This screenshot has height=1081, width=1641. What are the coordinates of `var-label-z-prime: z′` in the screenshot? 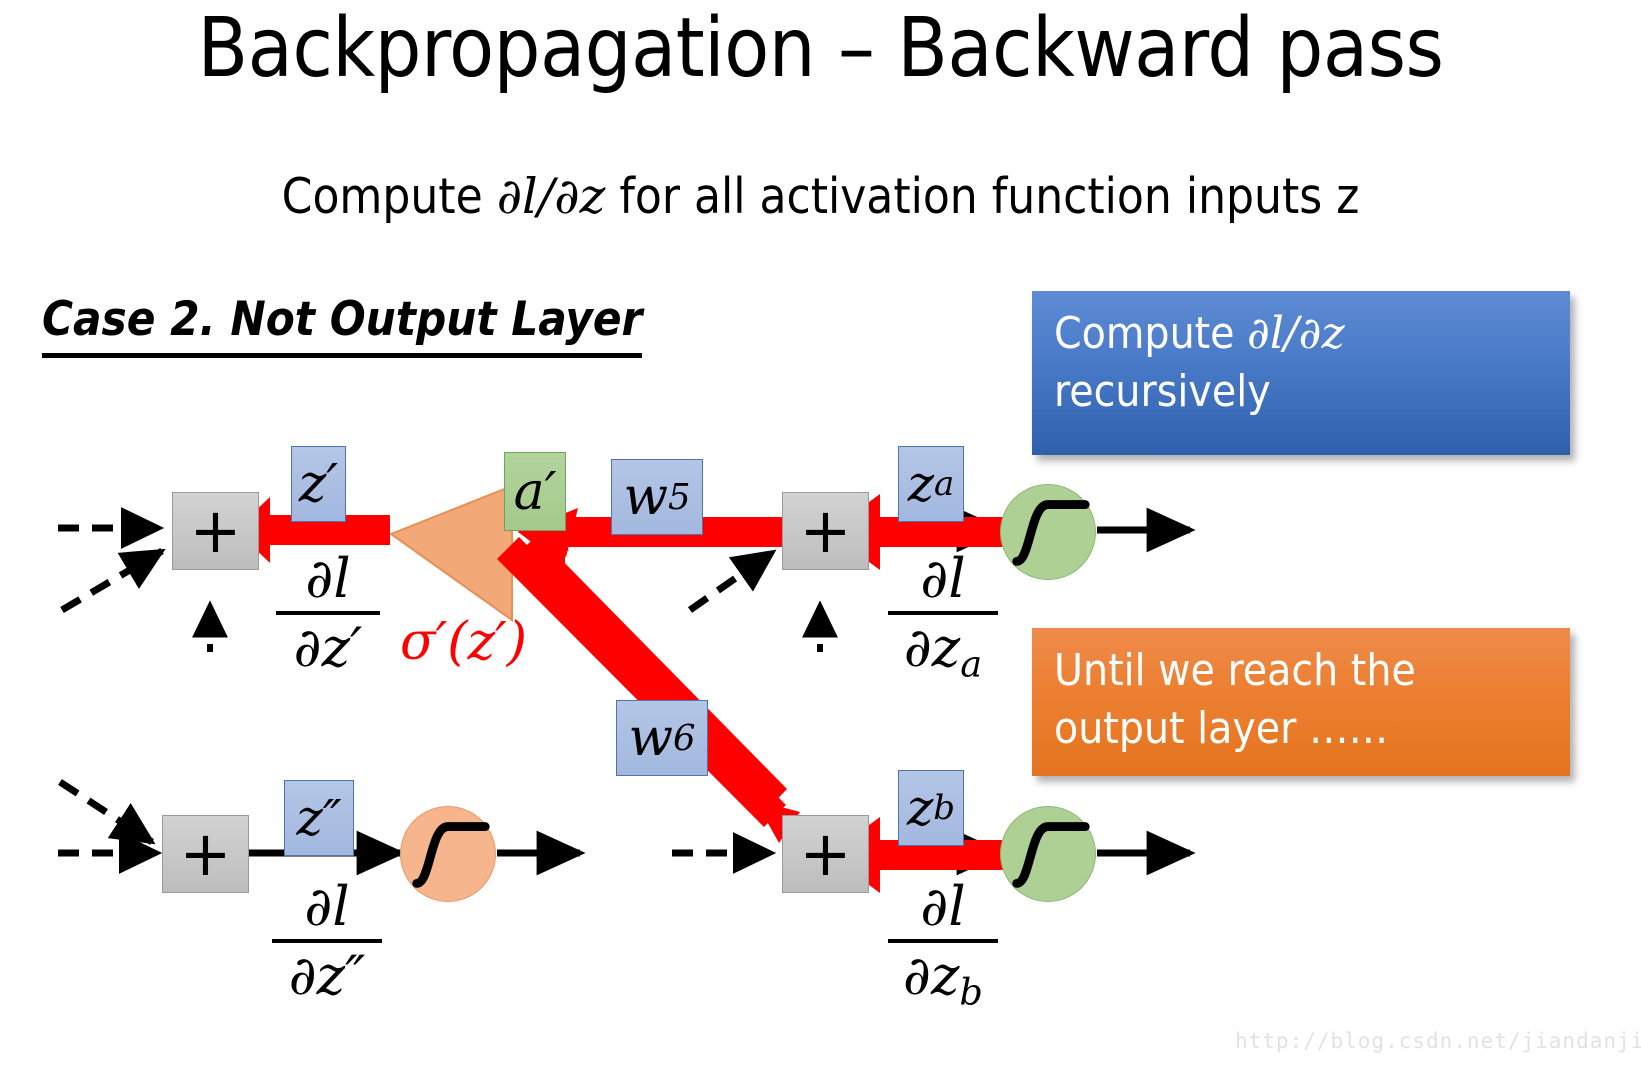 It's located at (318, 484).